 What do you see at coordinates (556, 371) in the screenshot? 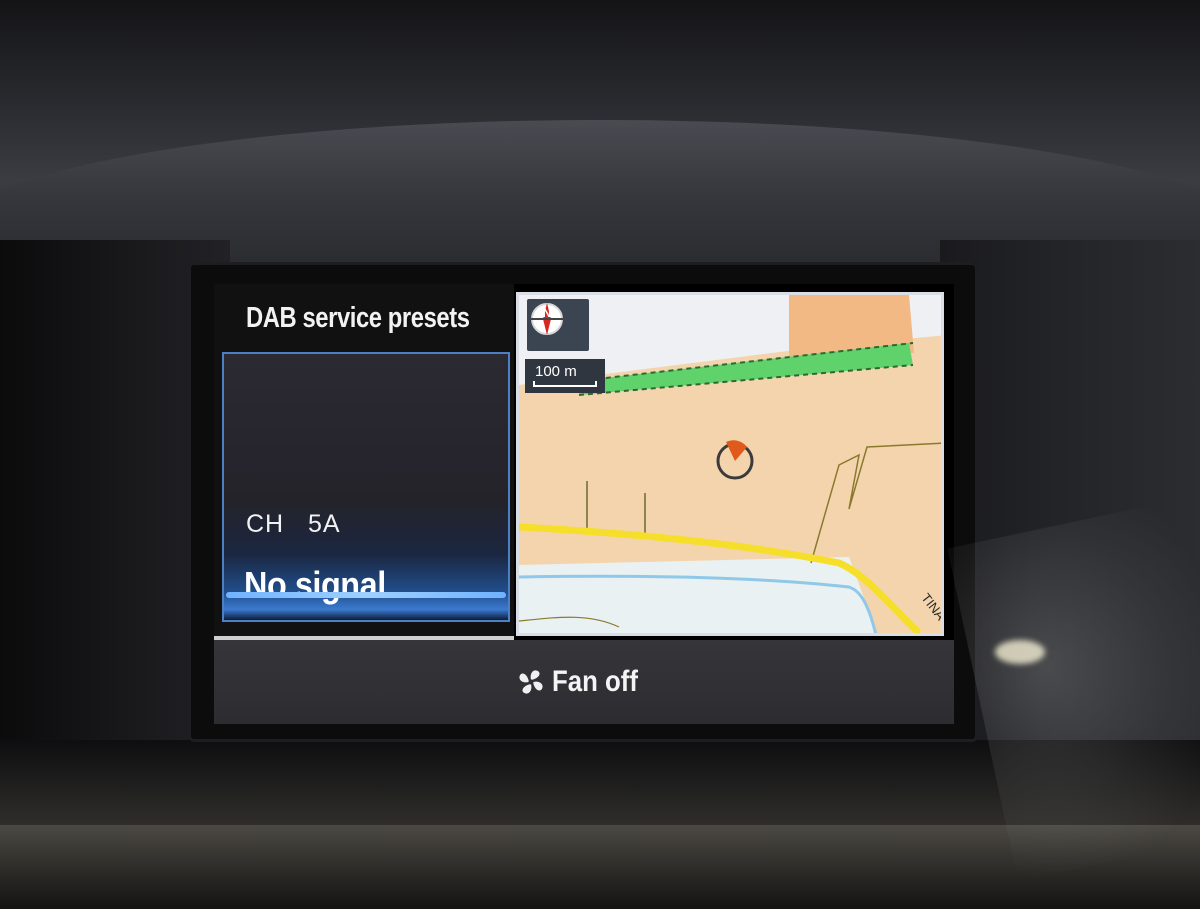
I see `scale-label: 100 m` at bounding box center [556, 371].